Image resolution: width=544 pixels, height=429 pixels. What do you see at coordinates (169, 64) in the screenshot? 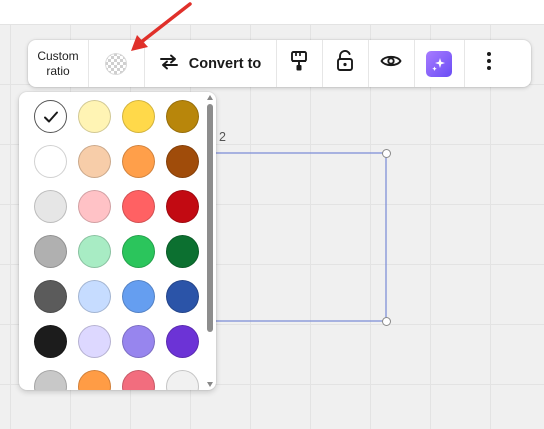
I see `arrows-swap-icon` at bounding box center [169, 64].